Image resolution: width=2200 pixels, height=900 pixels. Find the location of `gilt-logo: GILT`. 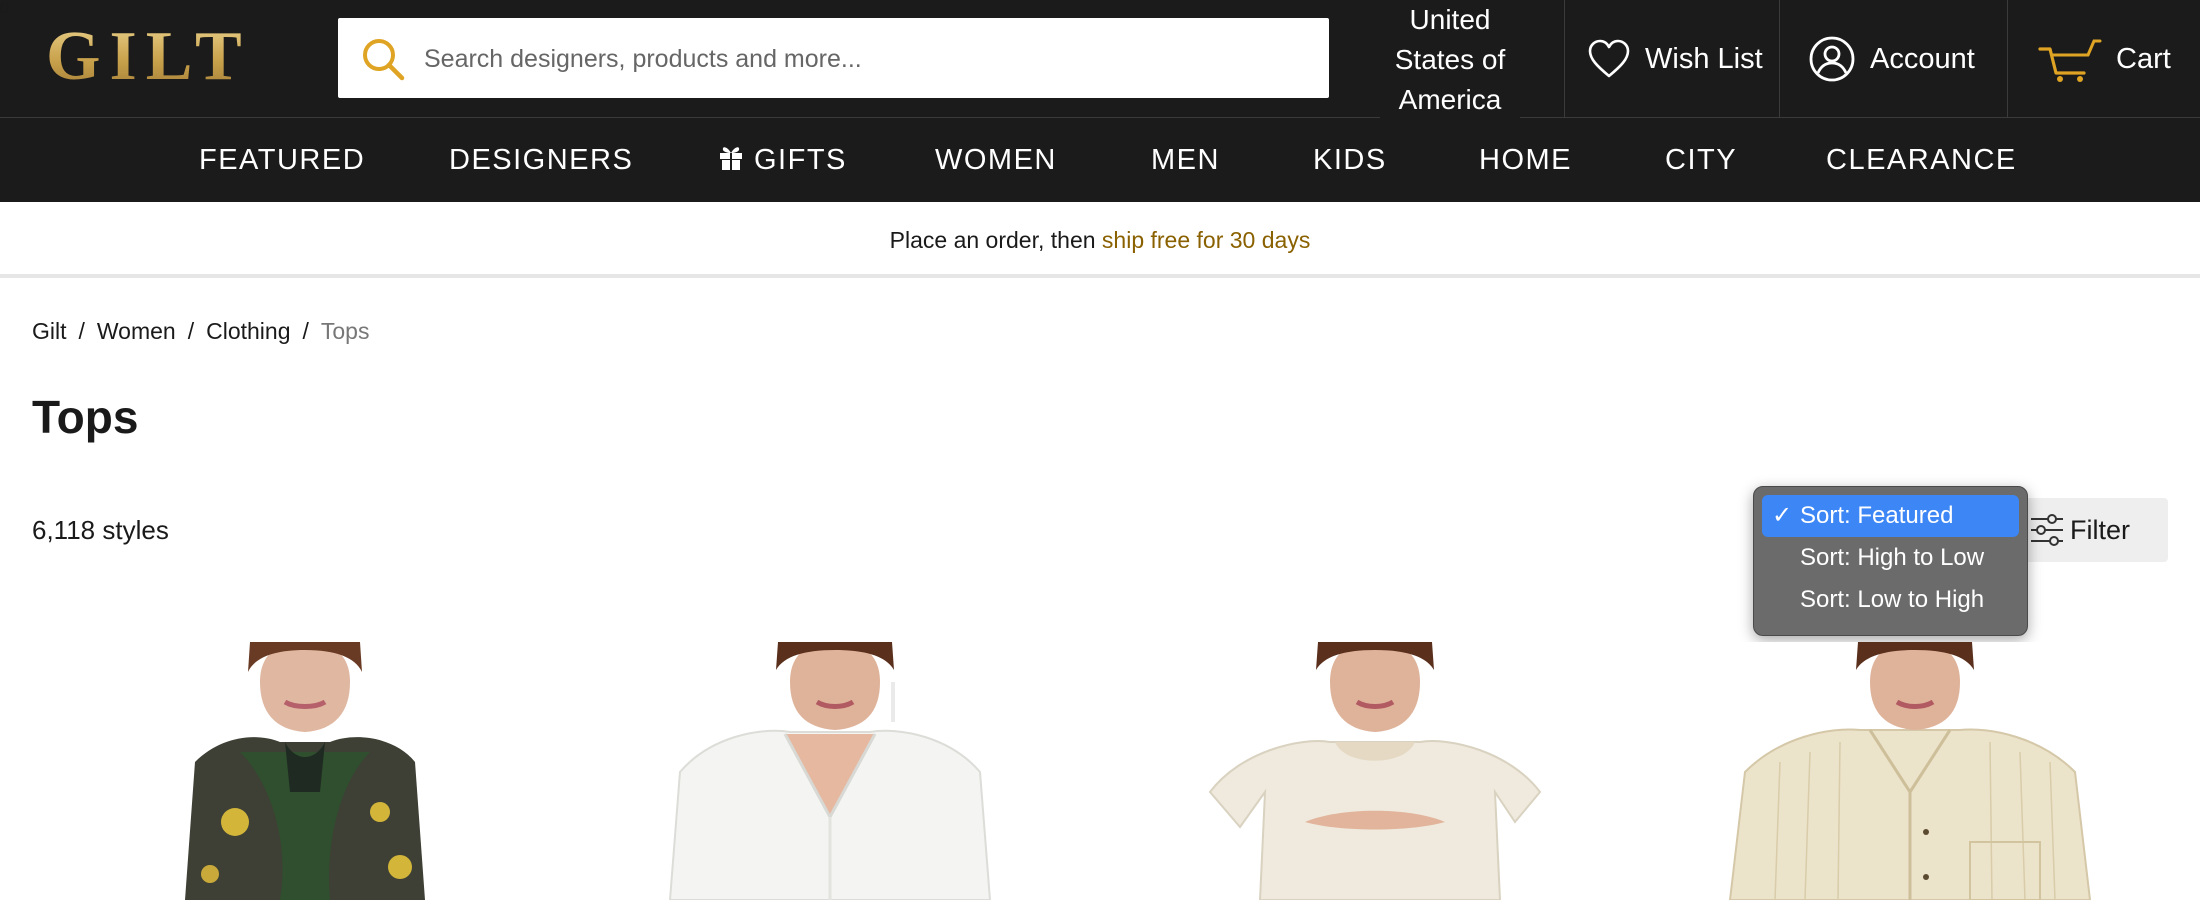

gilt-logo: GILT is located at coordinates (168, 57).